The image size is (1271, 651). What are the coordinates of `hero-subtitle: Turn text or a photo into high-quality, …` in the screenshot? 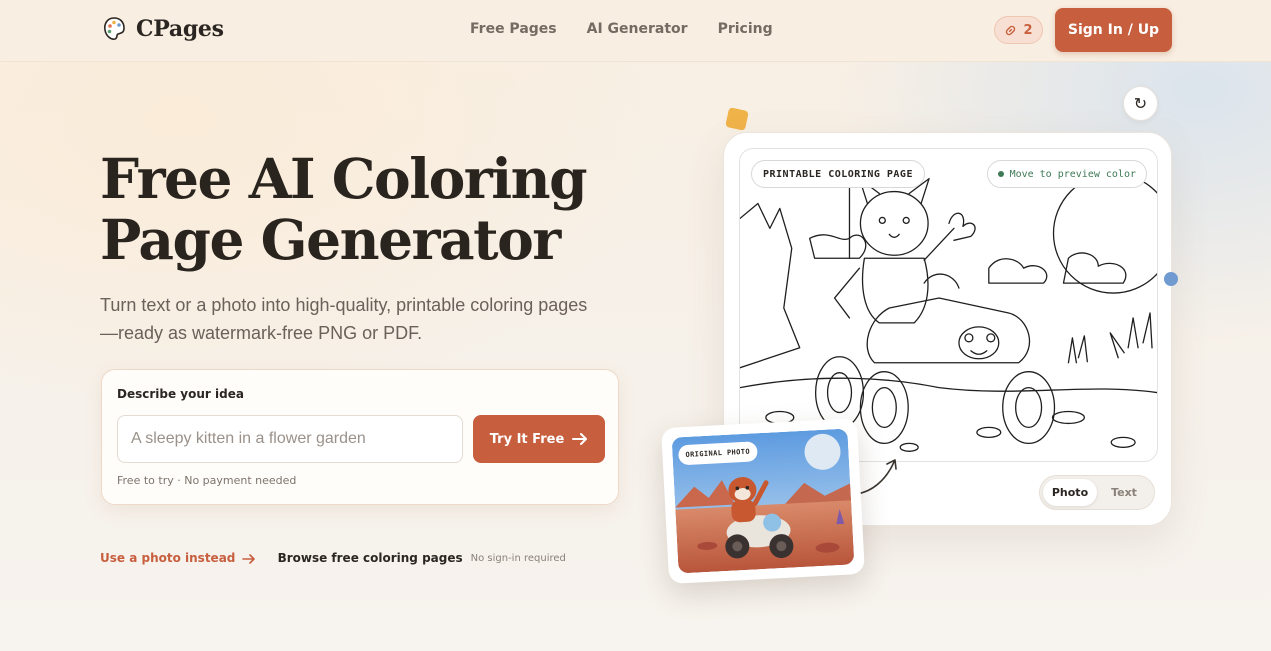 It's located at (370, 319).